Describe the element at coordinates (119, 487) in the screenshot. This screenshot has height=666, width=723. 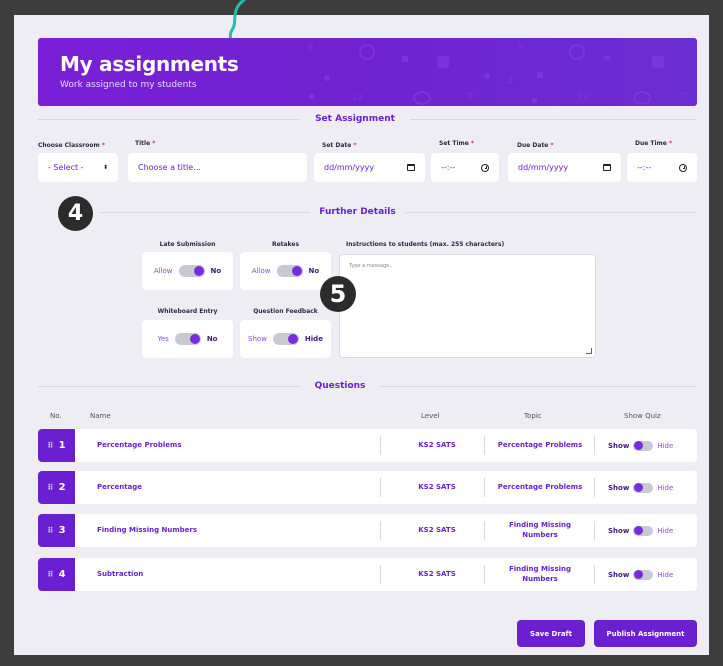
I see `question-name: Percentage` at that location.